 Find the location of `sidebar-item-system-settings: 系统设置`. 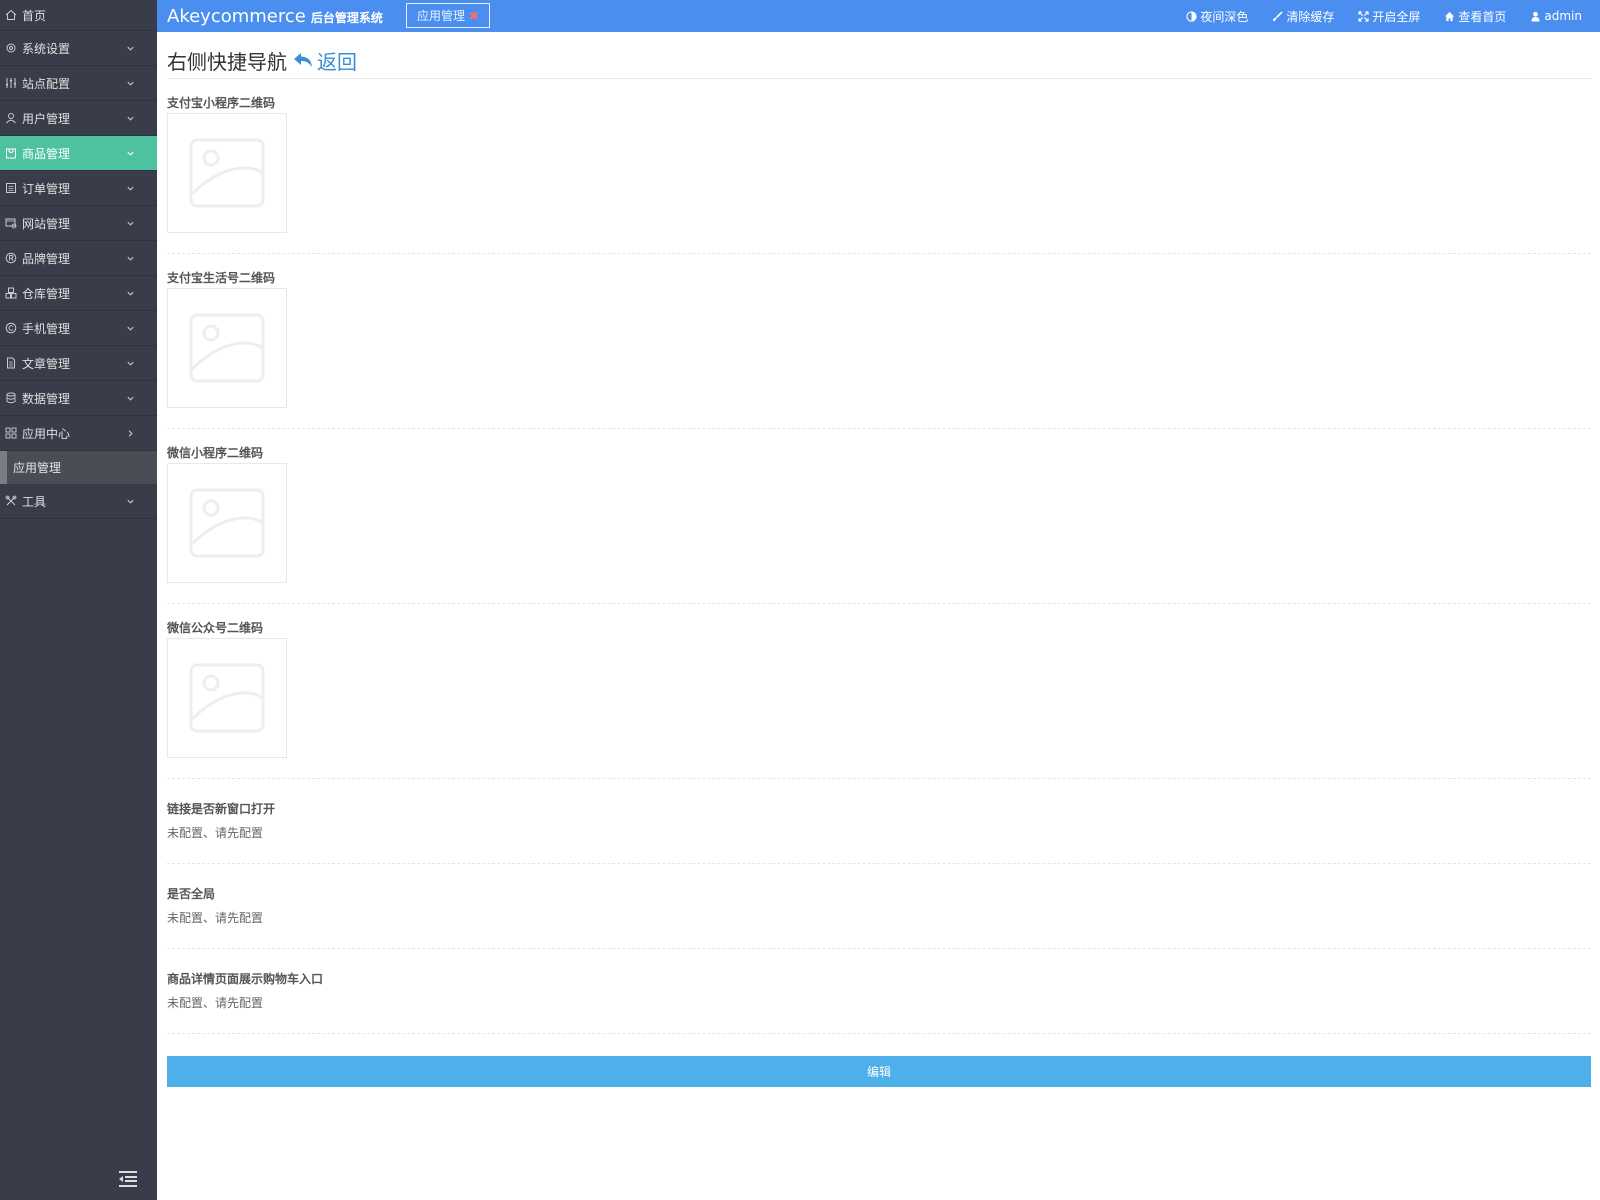

sidebar-item-system-settings: 系统设置 is located at coordinates (78, 48).